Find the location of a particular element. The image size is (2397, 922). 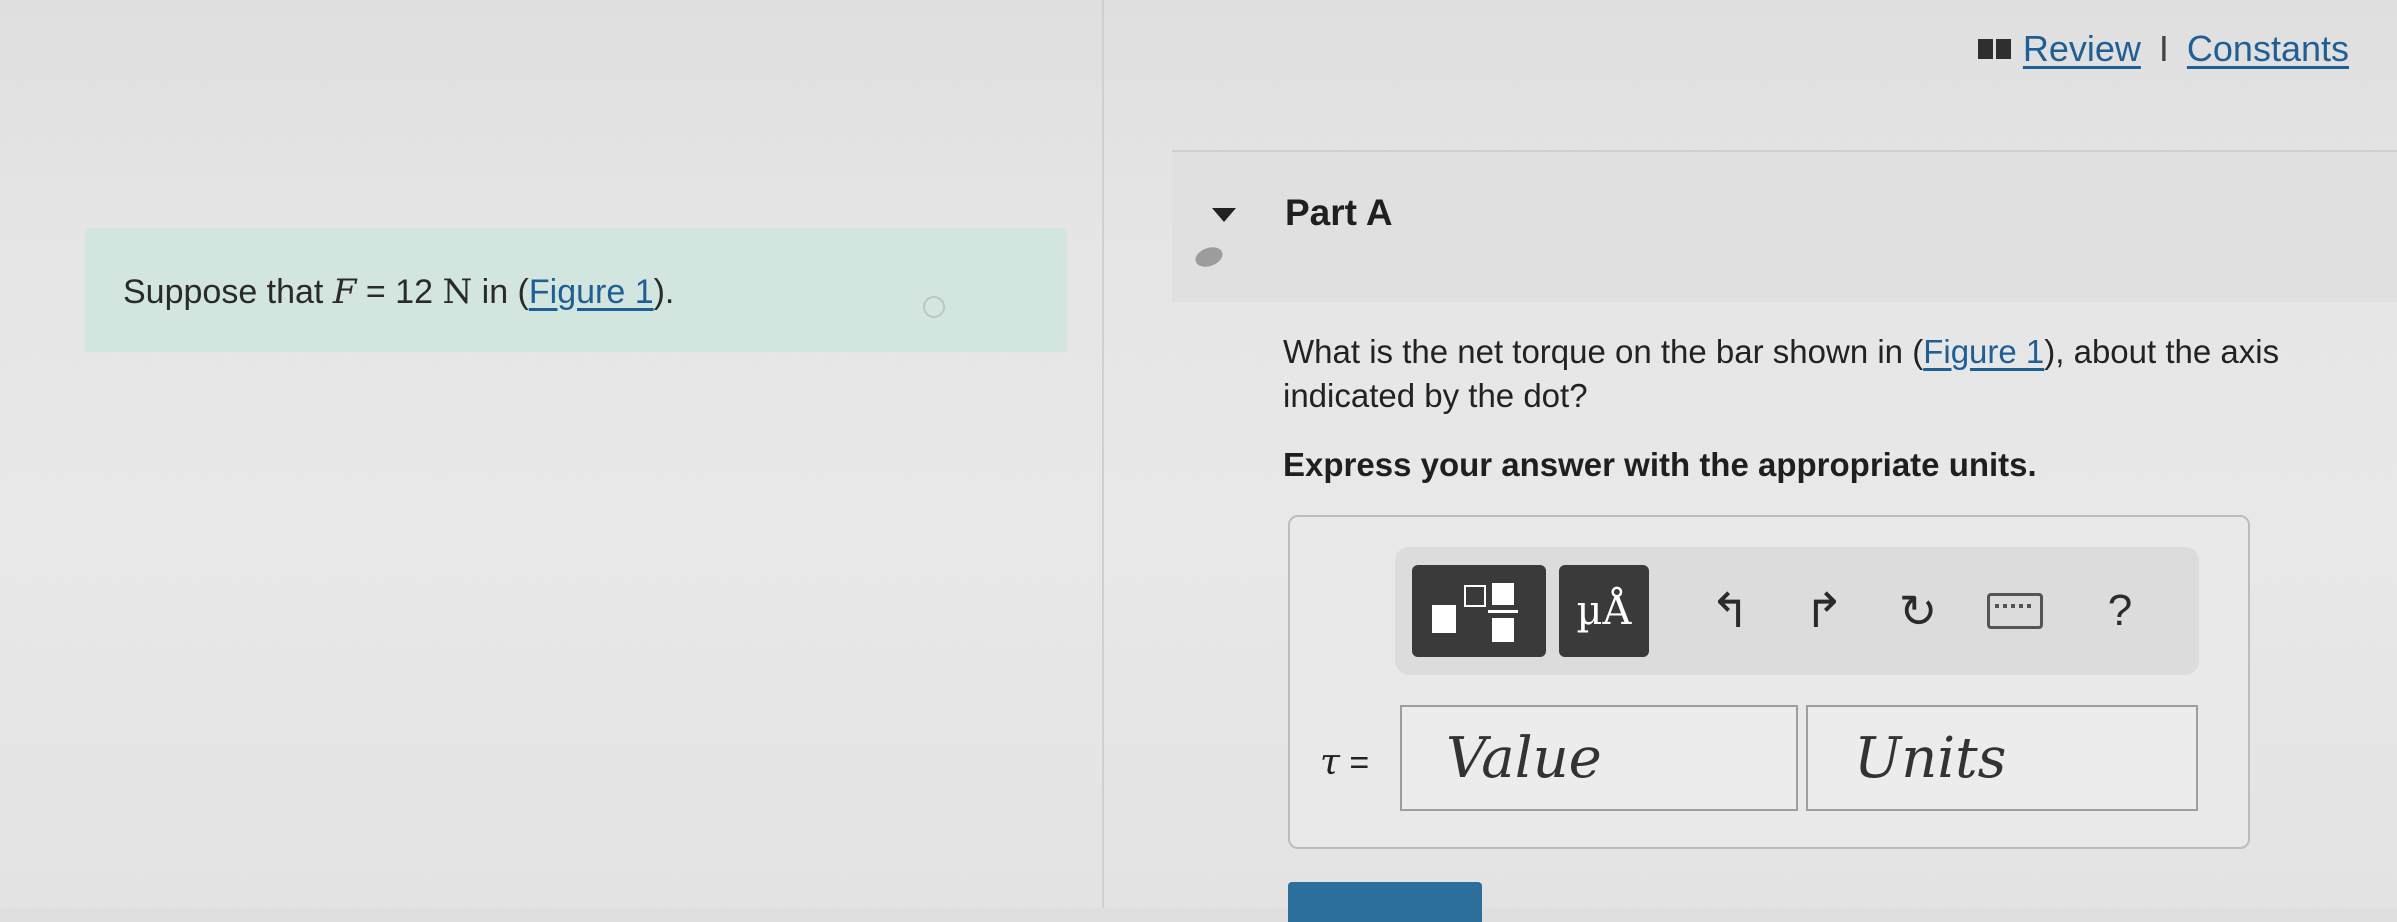

top-links: Review I Constants is located at coordinates (2163, 49).